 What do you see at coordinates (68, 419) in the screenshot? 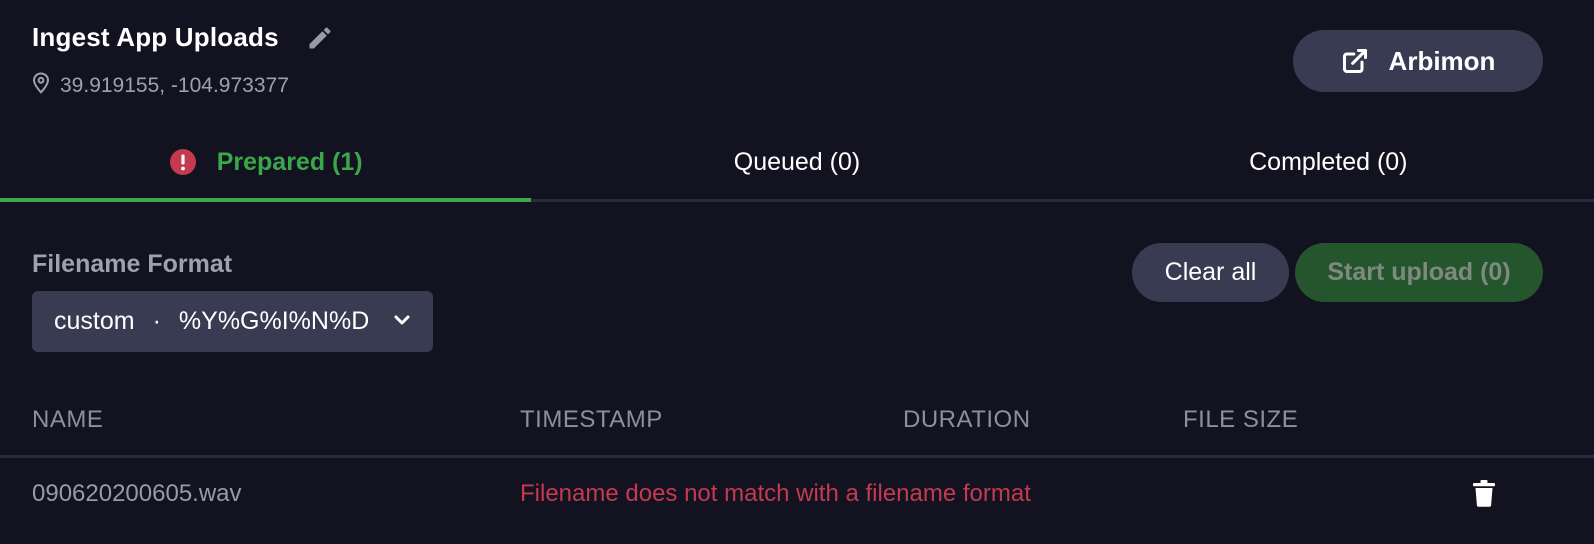
I see `column-header-name: NAME` at bounding box center [68, 419].